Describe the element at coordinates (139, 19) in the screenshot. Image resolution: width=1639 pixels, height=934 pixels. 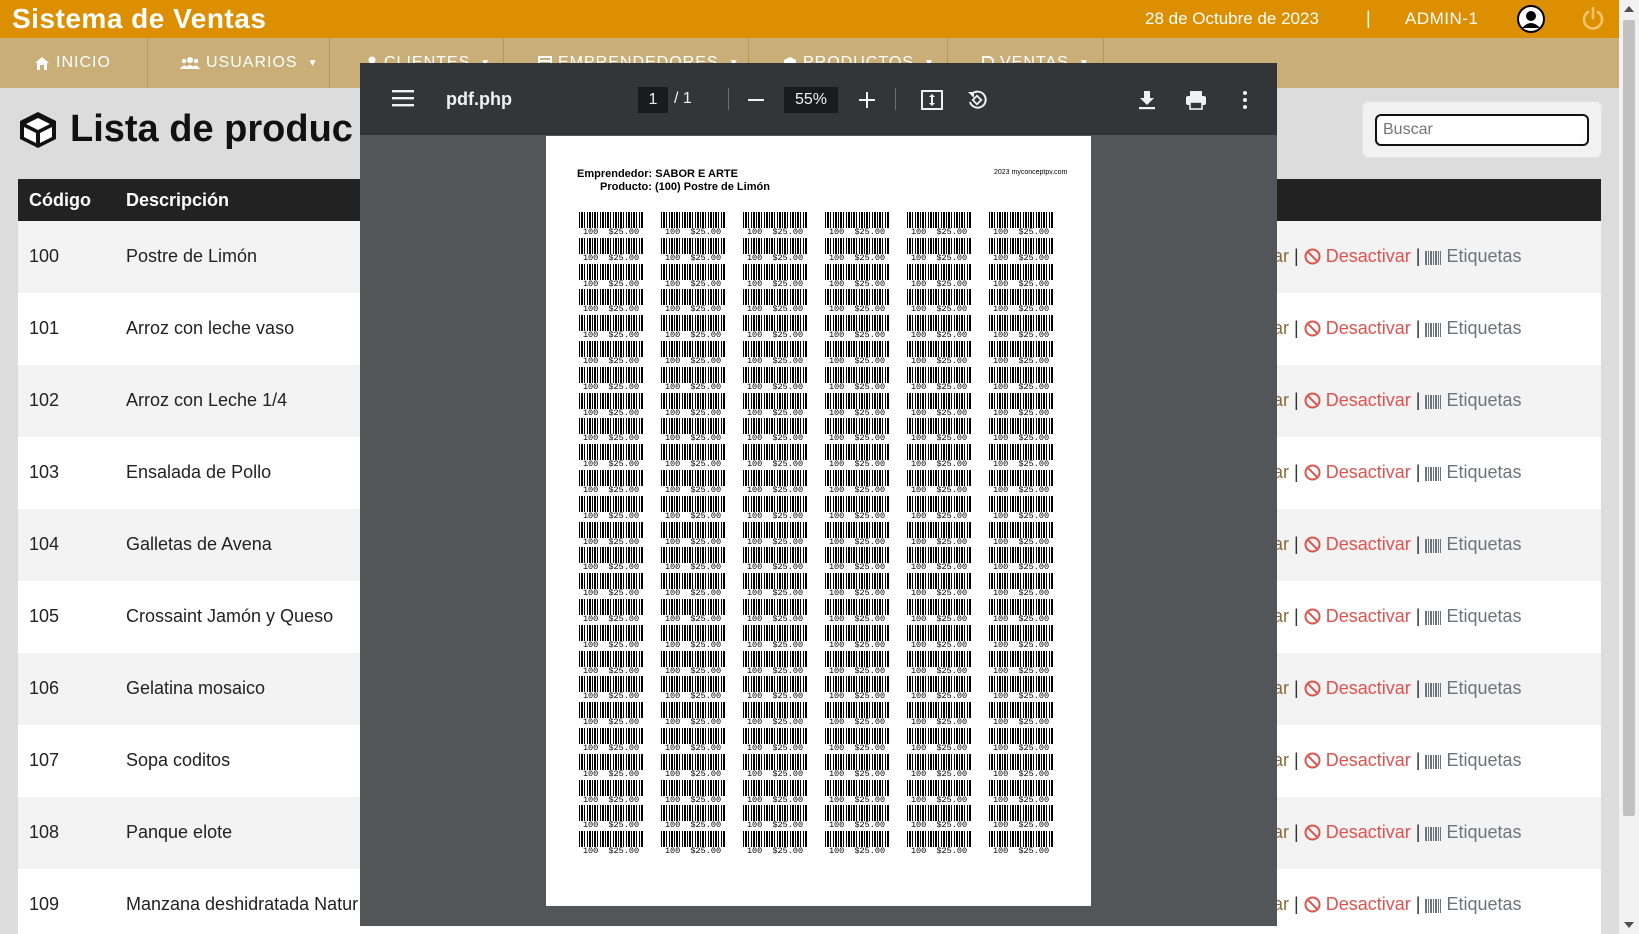
I see `app-brand: Sistema de Ventas` at that location.